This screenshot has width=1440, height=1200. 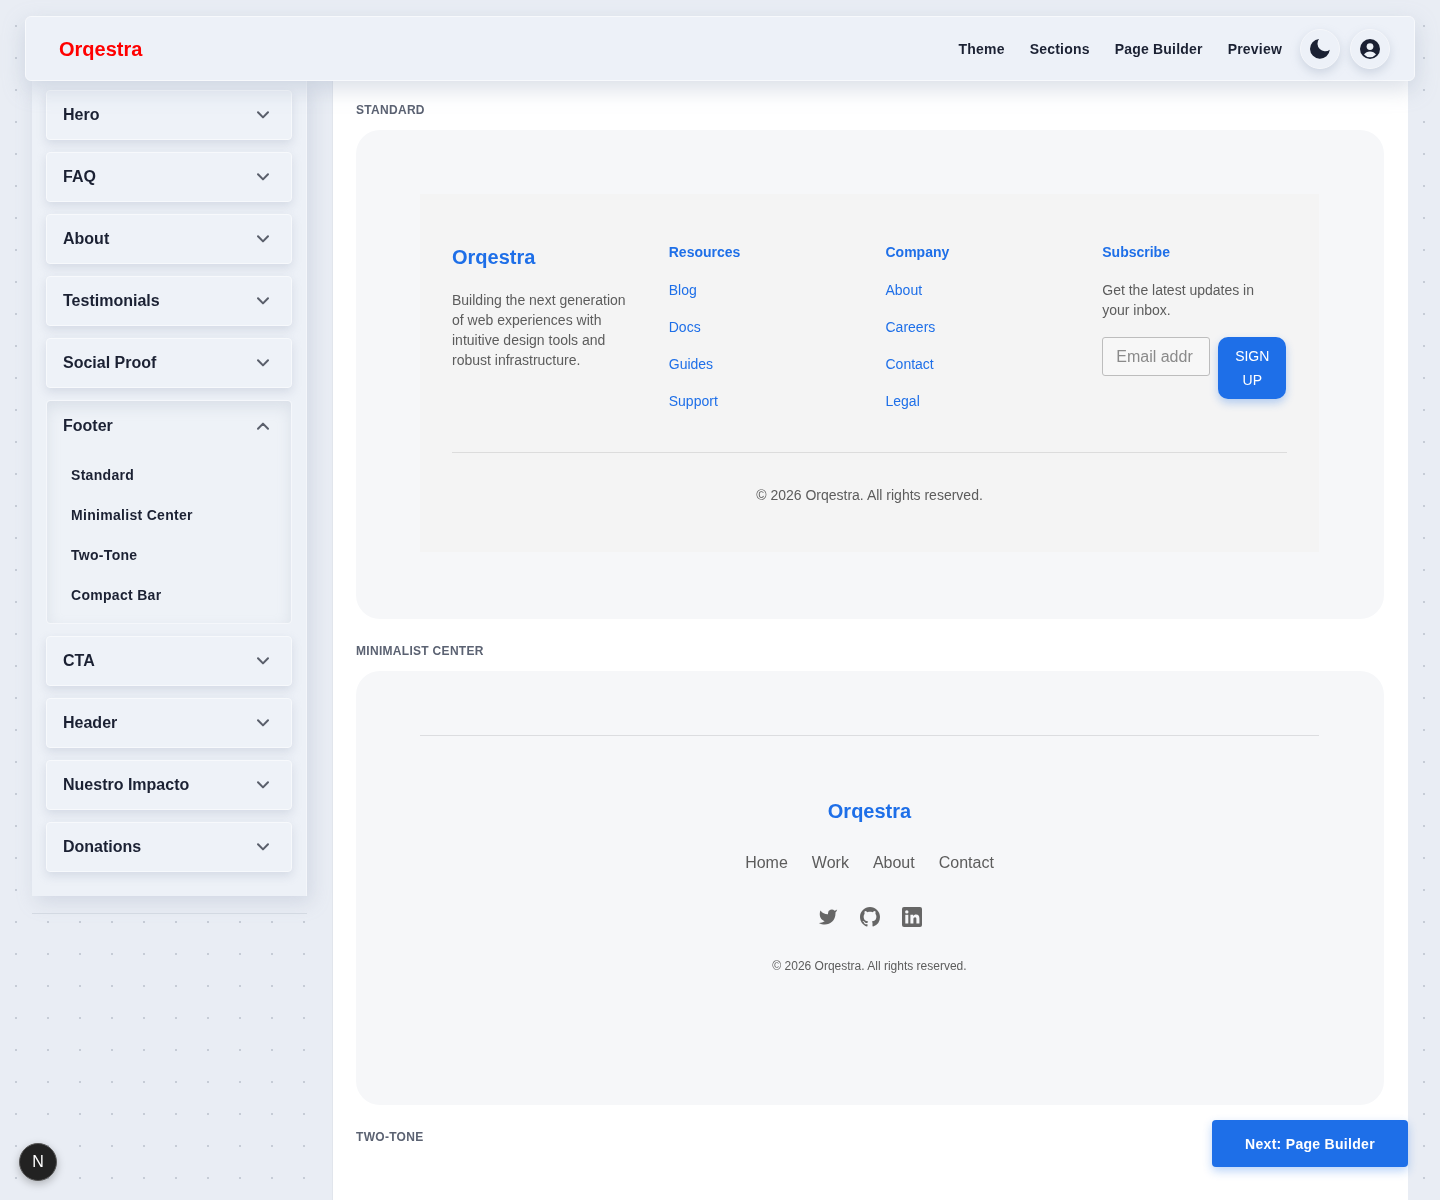 I want to click on moon-icon, so click(x=1320, y=48).